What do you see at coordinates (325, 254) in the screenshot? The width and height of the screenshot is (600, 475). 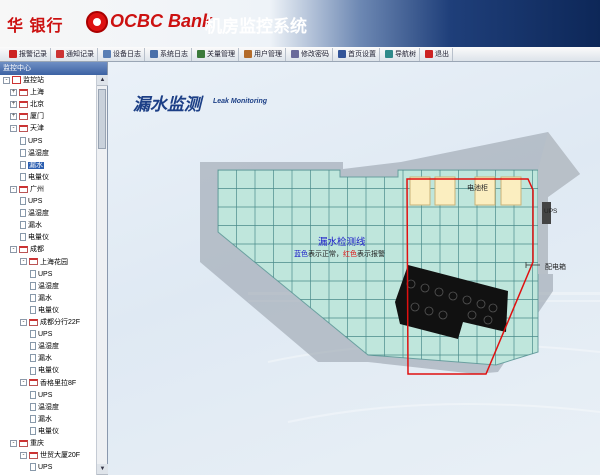 I see `legend-normal-text: 表示正常，` at bounding box center [325, 254].